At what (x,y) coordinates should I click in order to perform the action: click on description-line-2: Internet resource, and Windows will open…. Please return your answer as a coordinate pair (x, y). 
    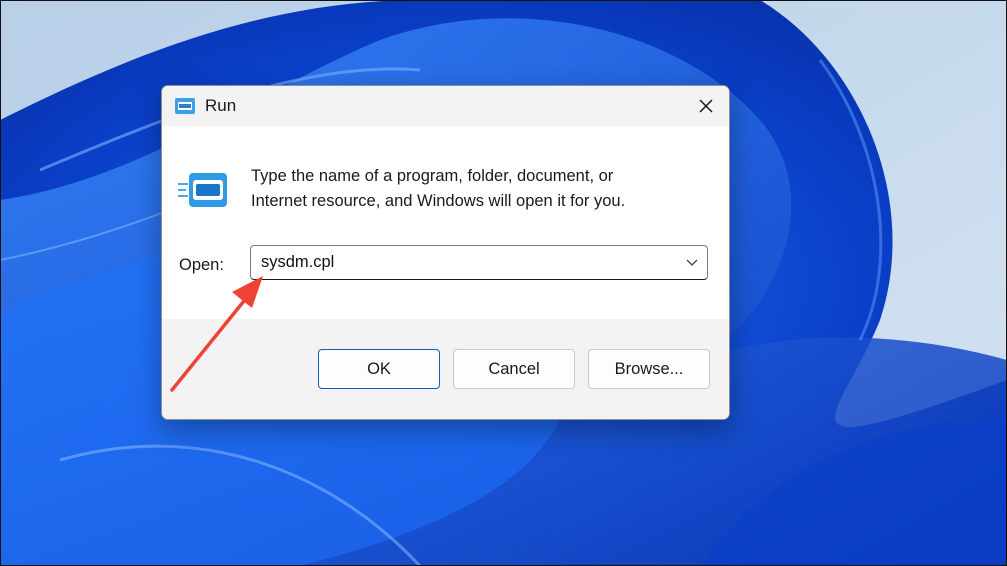
    Looking at the image, I should click on (438, 201).